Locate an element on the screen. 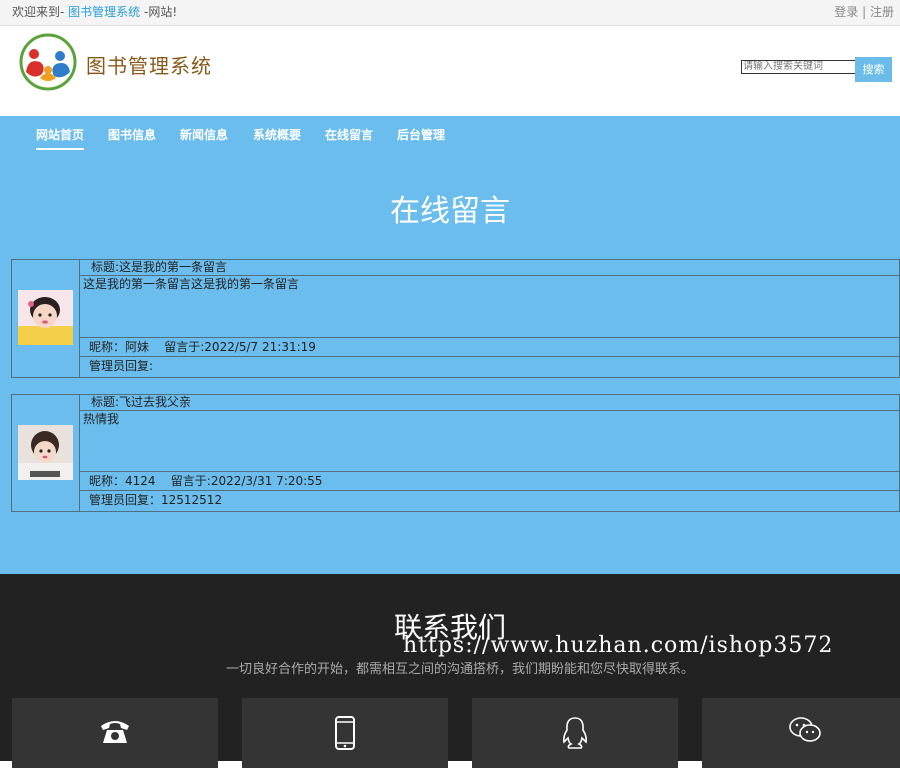 The height and width of the screenshot is (768, 900). contact-card-phone is located at coordinates (115, 733).